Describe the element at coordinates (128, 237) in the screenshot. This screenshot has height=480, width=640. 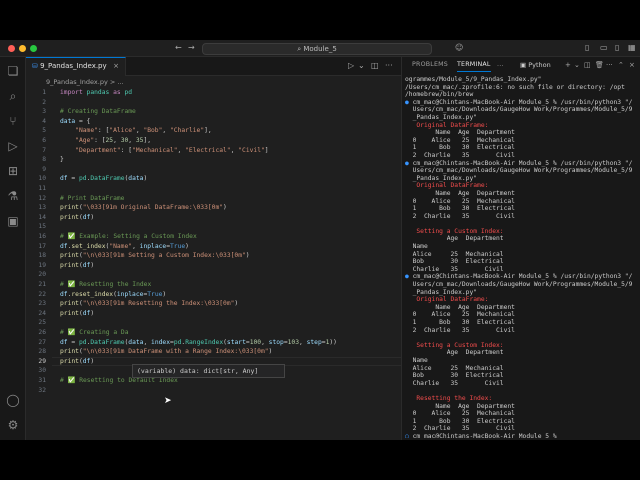
I see `code-line: # ✅ Example: Setting a Custom Index` at that location.